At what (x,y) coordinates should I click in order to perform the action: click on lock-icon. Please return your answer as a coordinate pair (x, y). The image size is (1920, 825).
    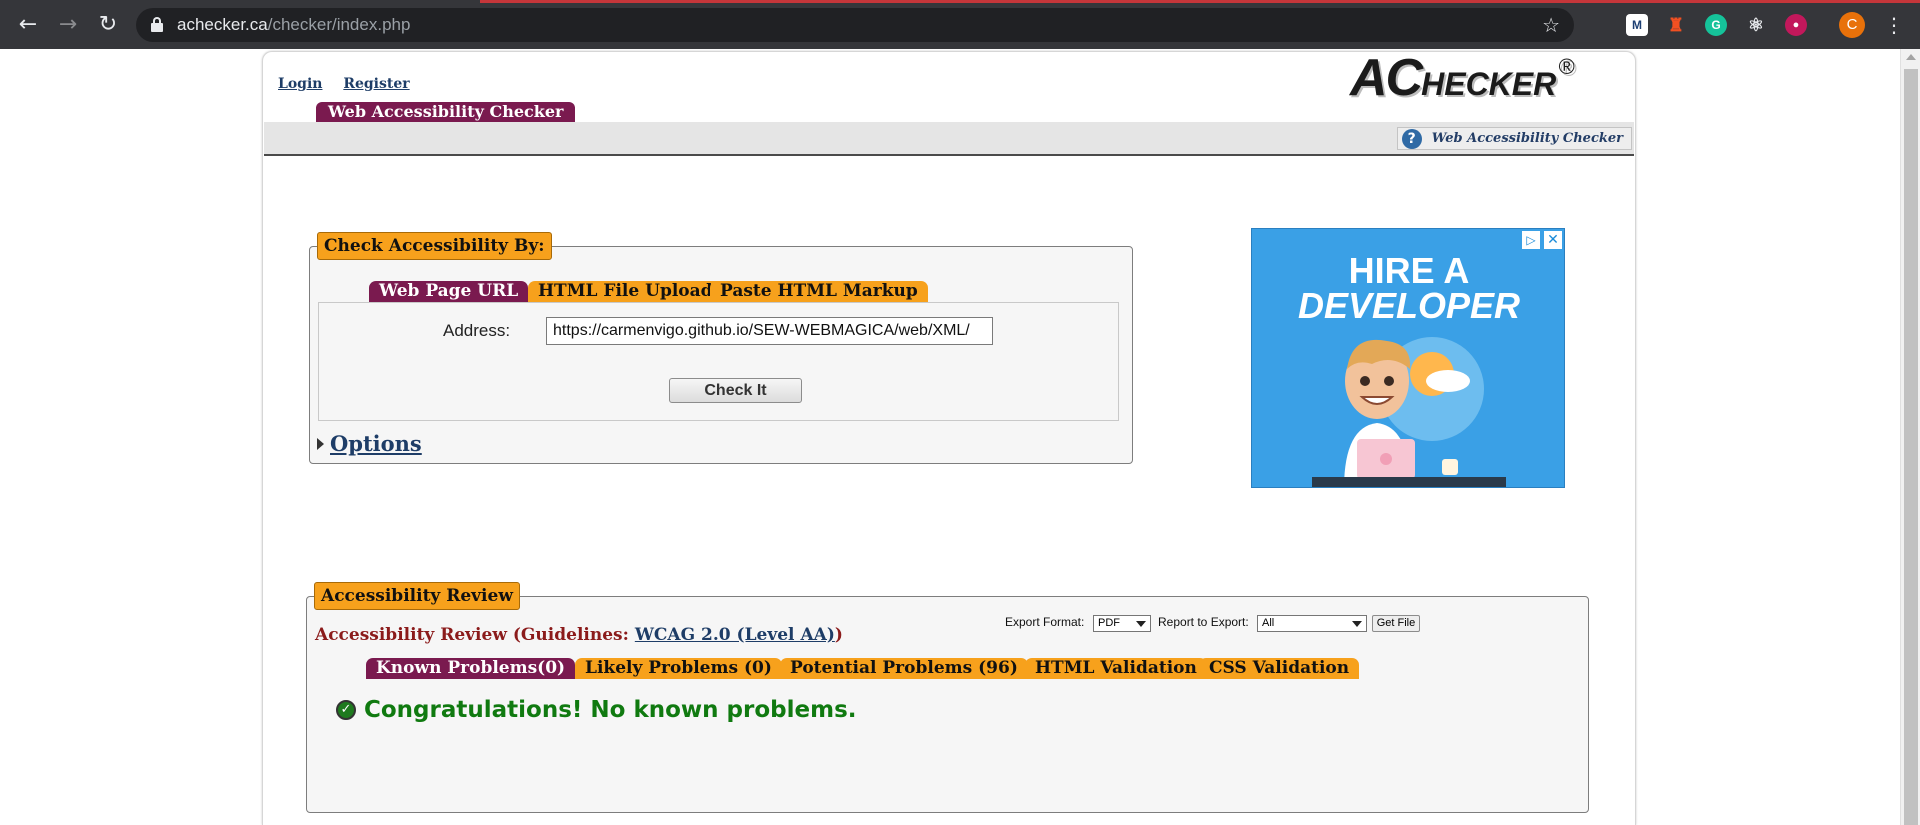
    Looking at the image, I should click on (157, 24).